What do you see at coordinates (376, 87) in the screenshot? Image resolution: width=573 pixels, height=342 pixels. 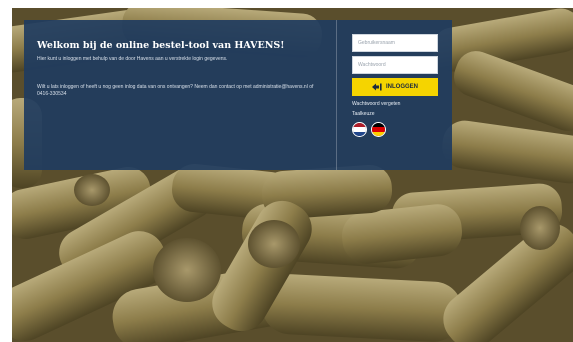 I see `login-arrow-icon` at bounding box center [376, 87].